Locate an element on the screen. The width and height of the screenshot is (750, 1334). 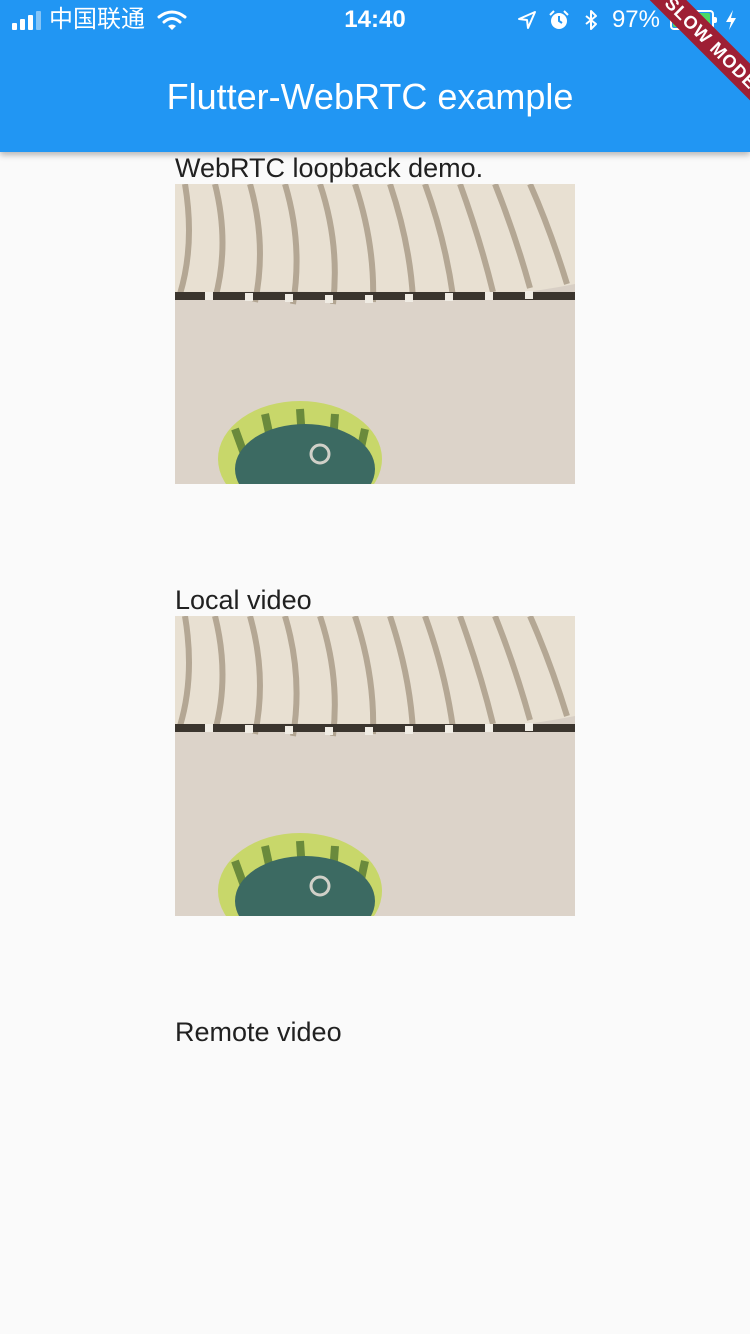
debug-banner: SLOW MODE is located at coordinates (695, 55).